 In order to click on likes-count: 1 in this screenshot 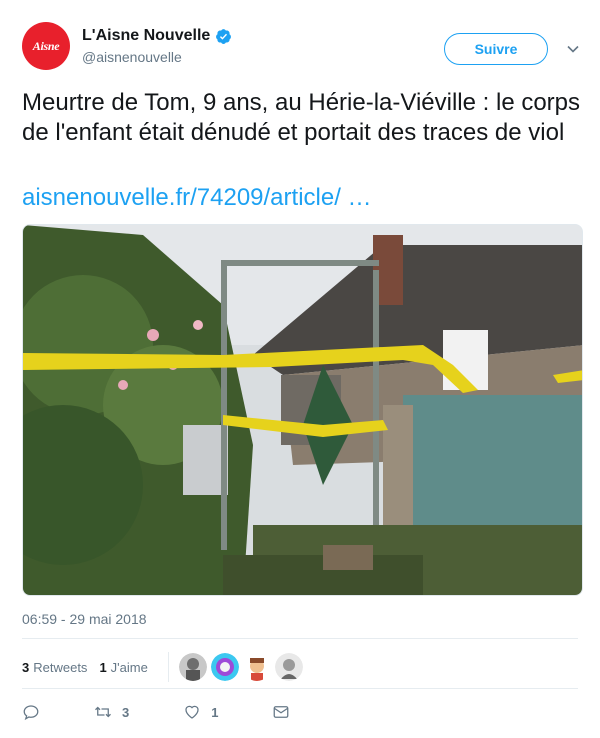, I will do `click(103, 667)`.